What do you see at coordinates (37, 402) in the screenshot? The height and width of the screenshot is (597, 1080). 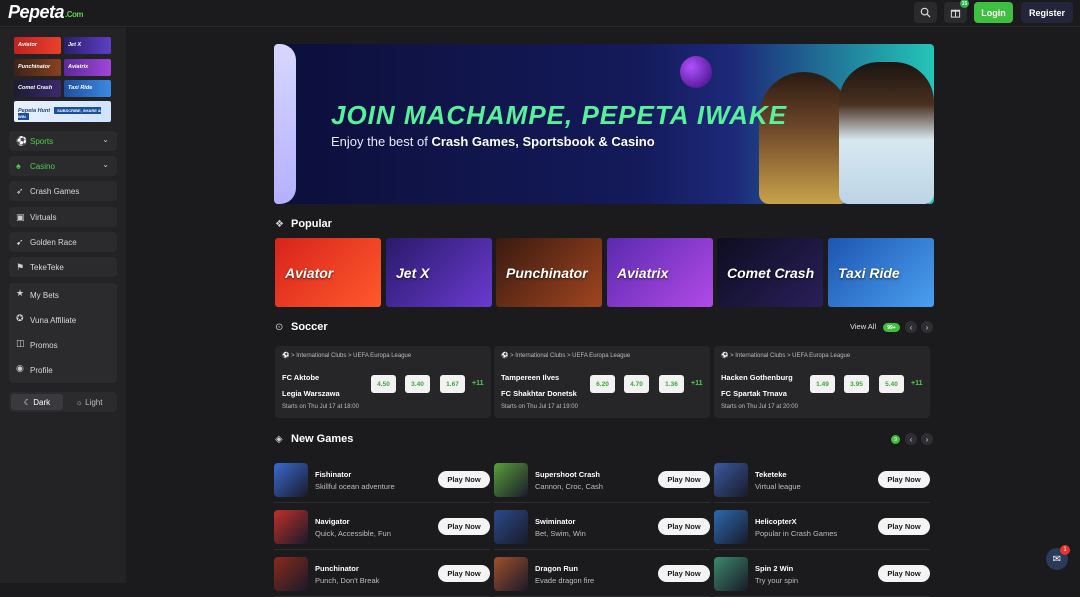 I see `theme-dark-button: ☾ Dark` at bounding box center [37, 402].